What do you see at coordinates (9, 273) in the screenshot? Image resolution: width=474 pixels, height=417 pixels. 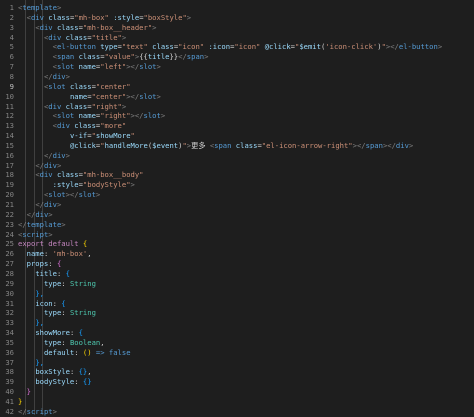 I see `line-number: 28` at bounding box center [9, 273].